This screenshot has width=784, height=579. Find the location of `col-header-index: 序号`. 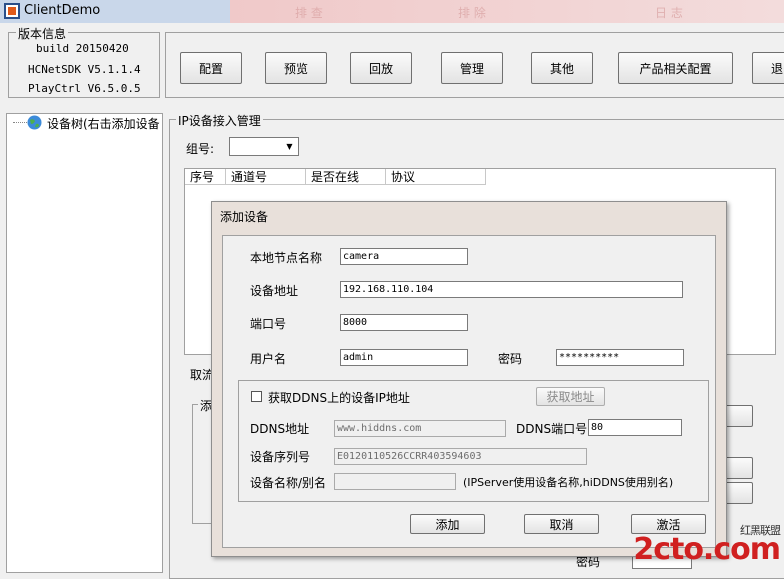

col-header-index: 序号 is located at coordinates (205, 177).